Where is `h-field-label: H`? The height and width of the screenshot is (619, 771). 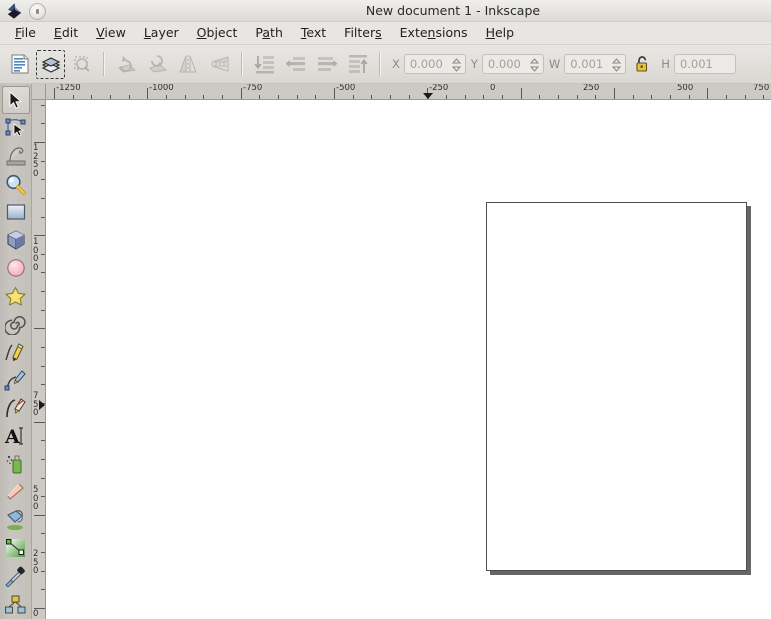 h-field-label: H is located at coordinates (665, 64).